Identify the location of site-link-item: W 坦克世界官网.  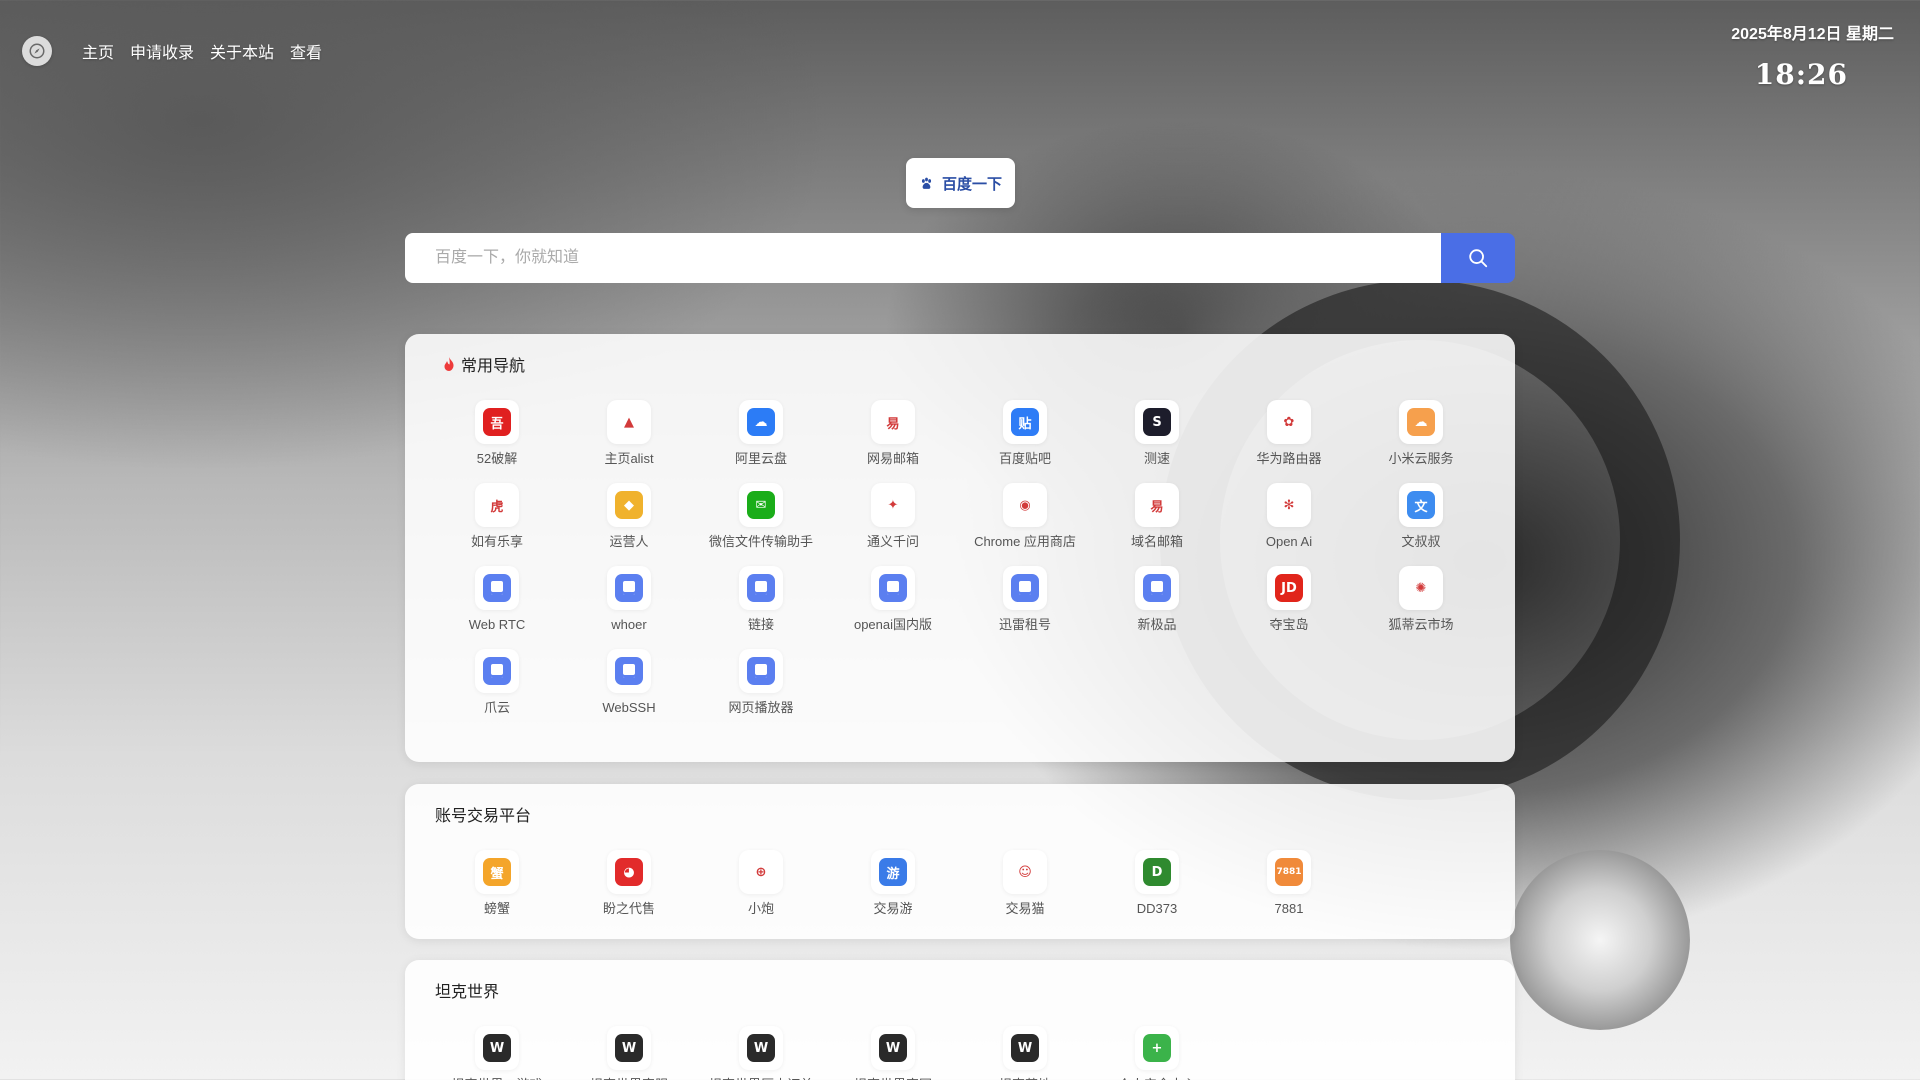
(893, 1053).